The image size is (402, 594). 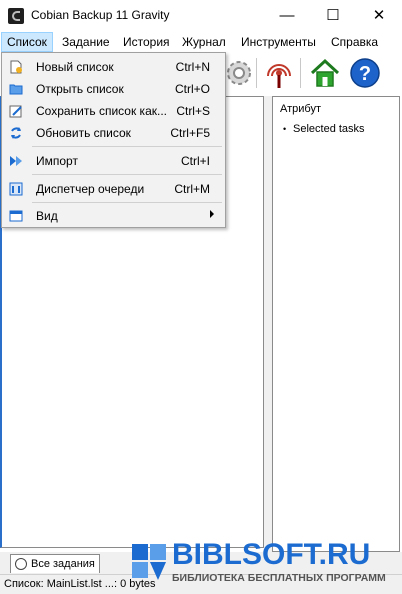 I want to click on help-icon: ?, so click(x=365, y=73).